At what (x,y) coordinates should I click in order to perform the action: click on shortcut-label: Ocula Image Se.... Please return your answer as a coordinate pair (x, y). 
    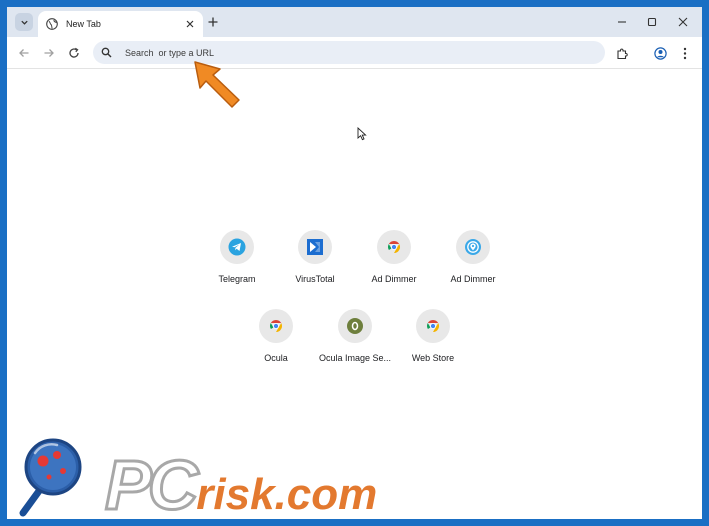
    Looking at the image, I should click on (355, 358).